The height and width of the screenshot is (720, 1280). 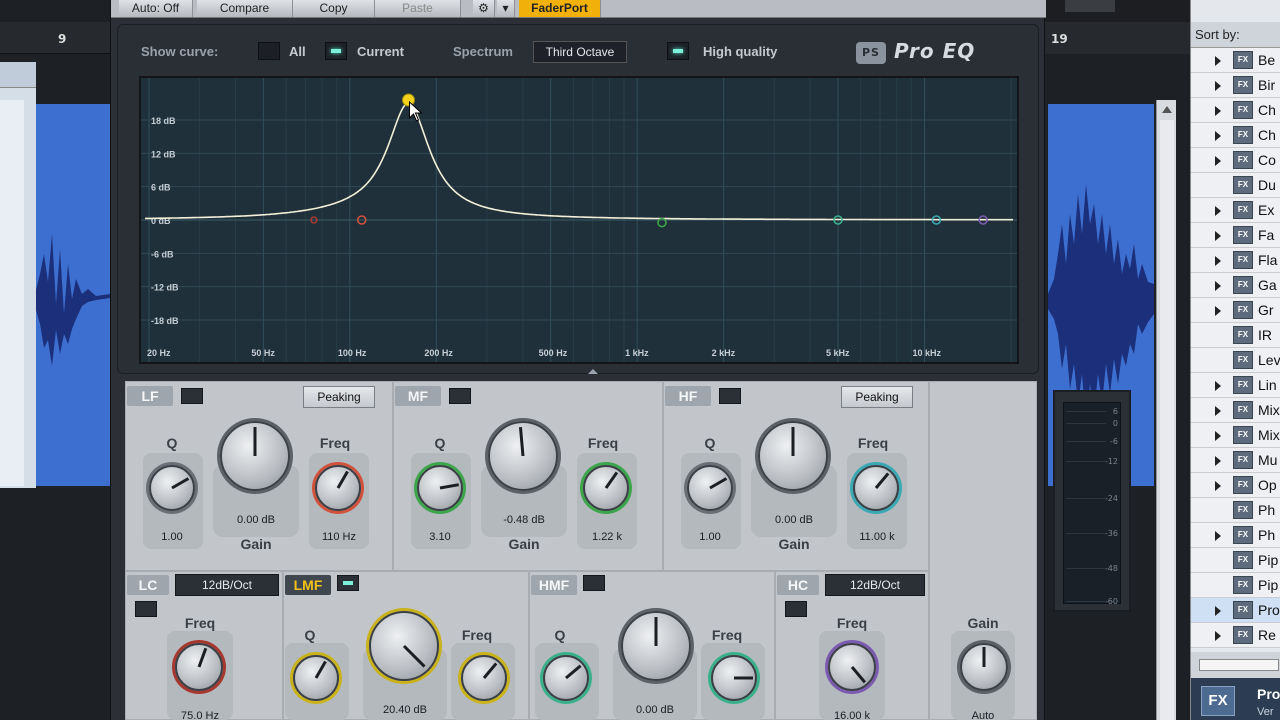 What do you see at coordinates (336, 51) in the screenshot?
I see `show-current-toggle` at bounding box center [336, 51].